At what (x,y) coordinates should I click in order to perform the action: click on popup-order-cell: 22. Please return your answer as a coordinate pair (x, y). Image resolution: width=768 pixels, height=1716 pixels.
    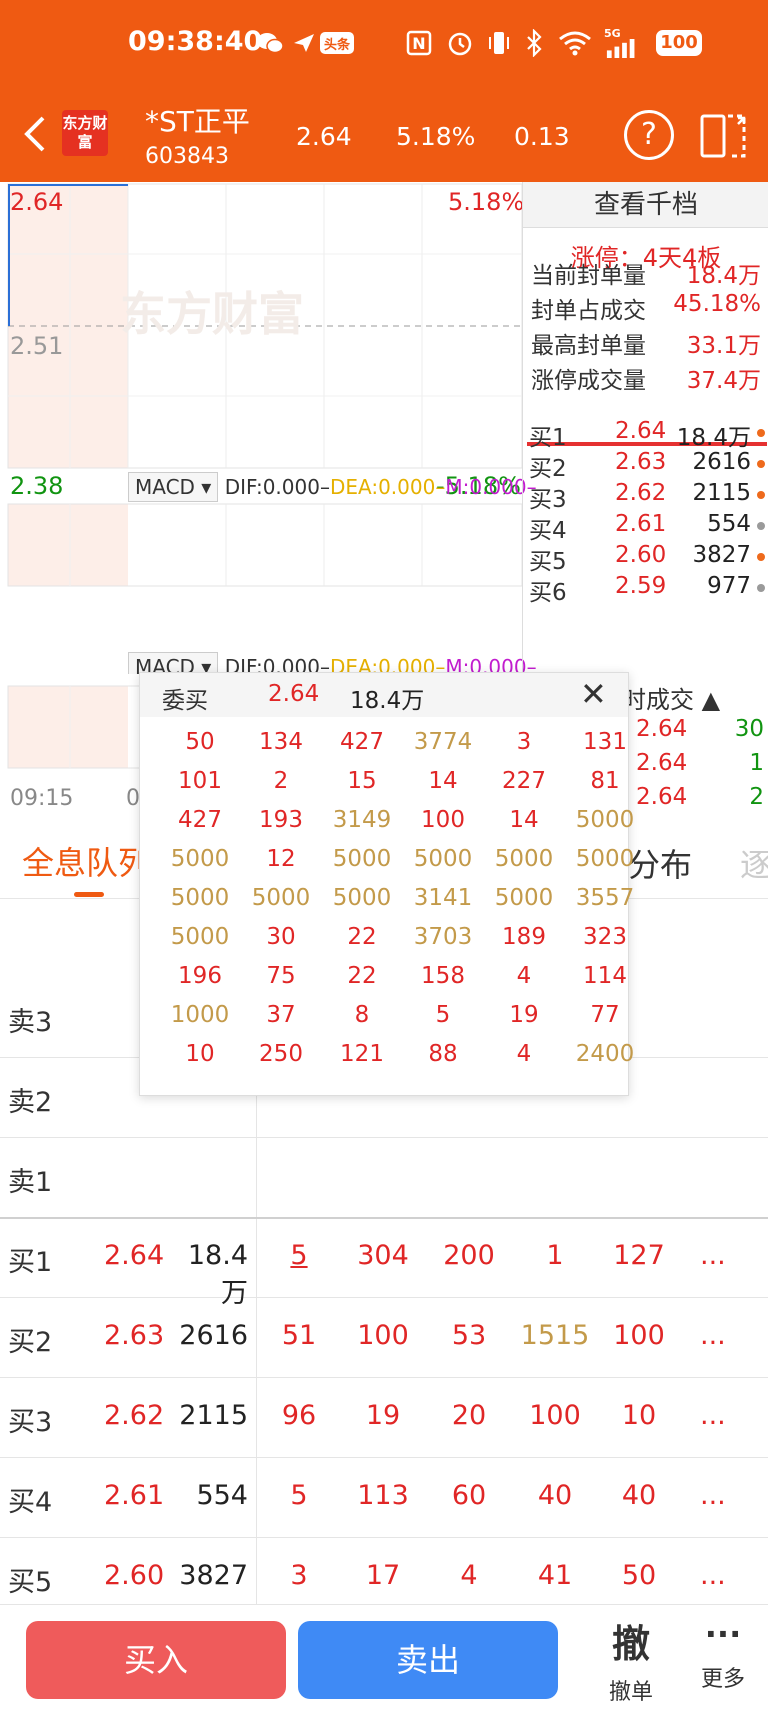
    Looking at the image, I should click on (362, 937).